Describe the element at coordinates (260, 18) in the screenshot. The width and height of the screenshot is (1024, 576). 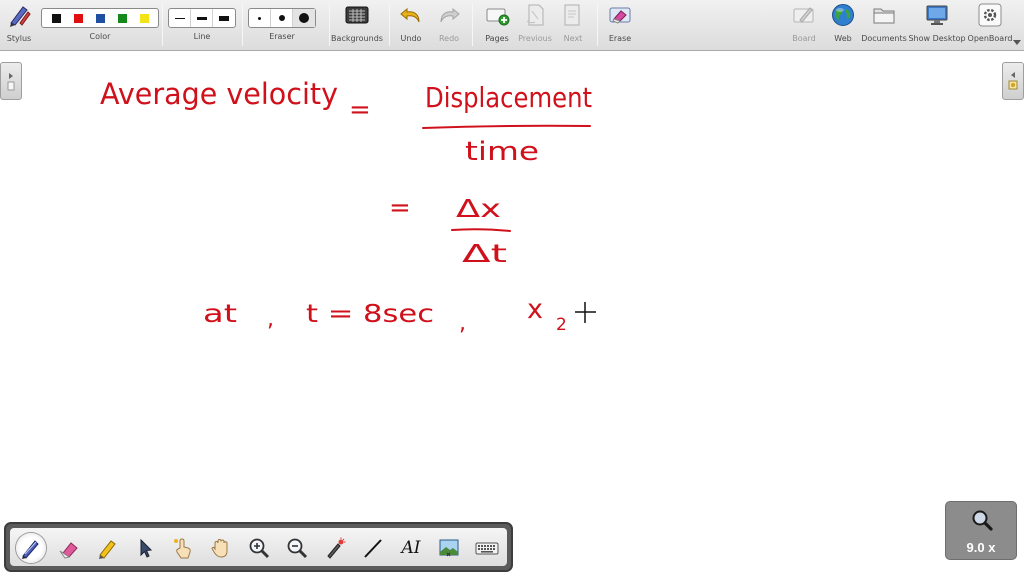
I see `eraser-small-option` at that location.